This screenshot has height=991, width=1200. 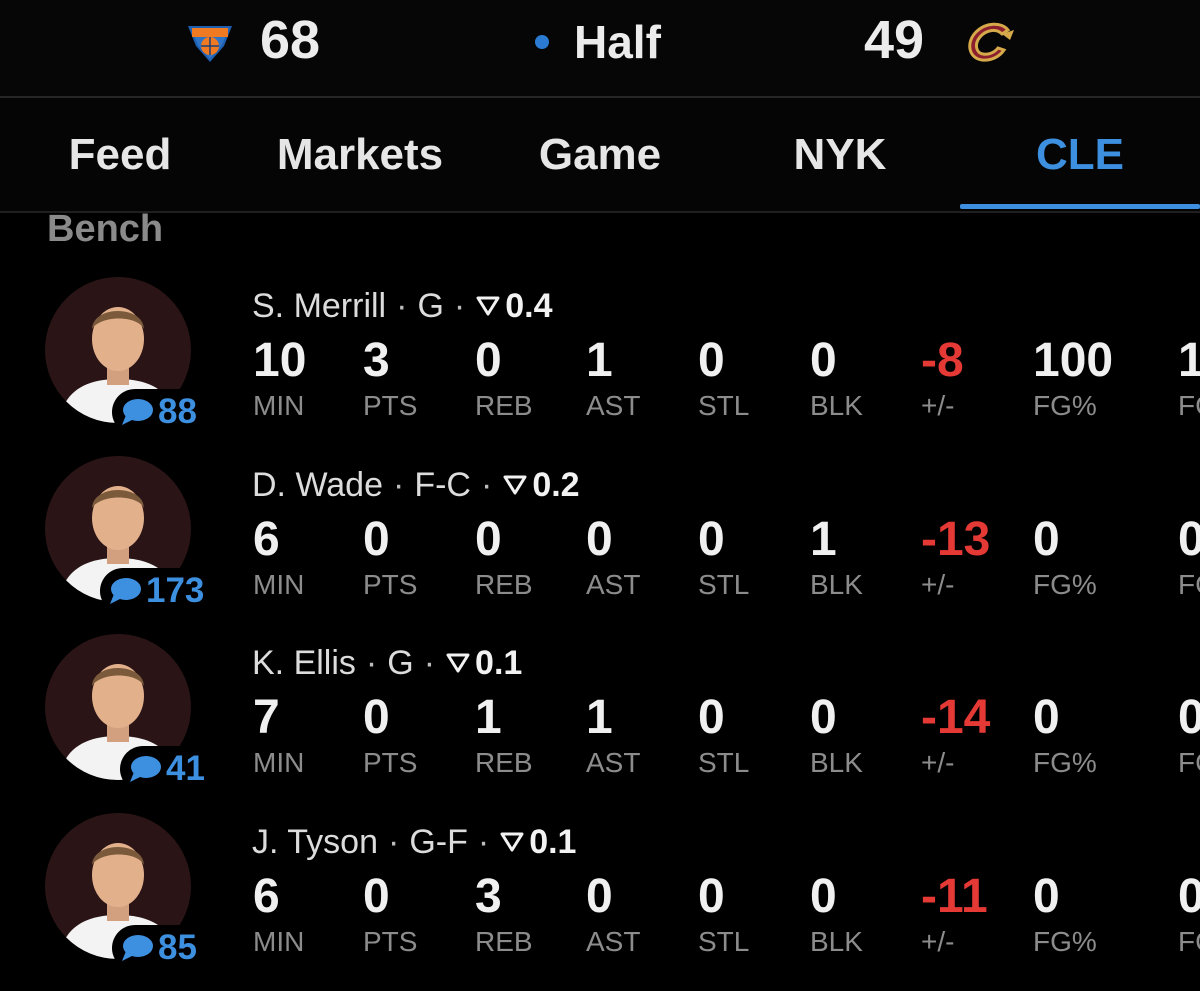 I want to click on player-header: S. Merrill · G · 0.4, so click(x=402, y=306).